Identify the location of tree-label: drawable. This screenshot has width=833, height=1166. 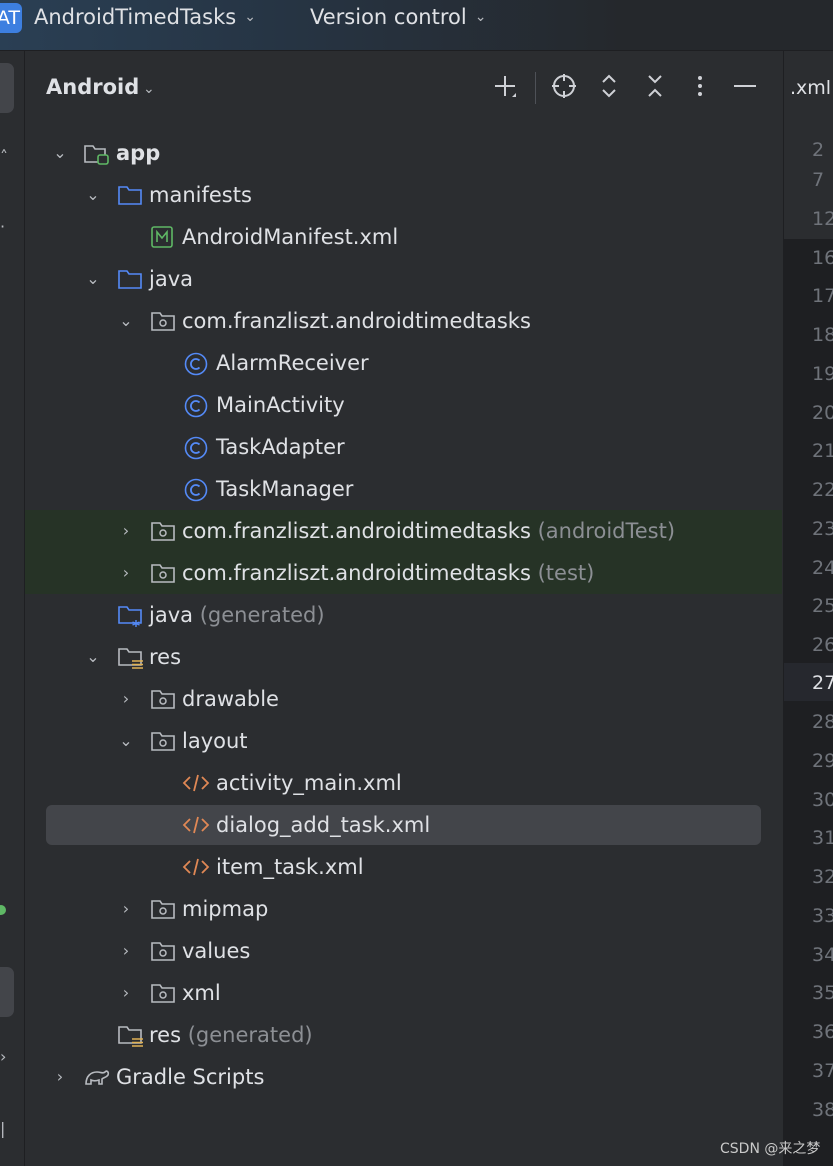
(230, 699).